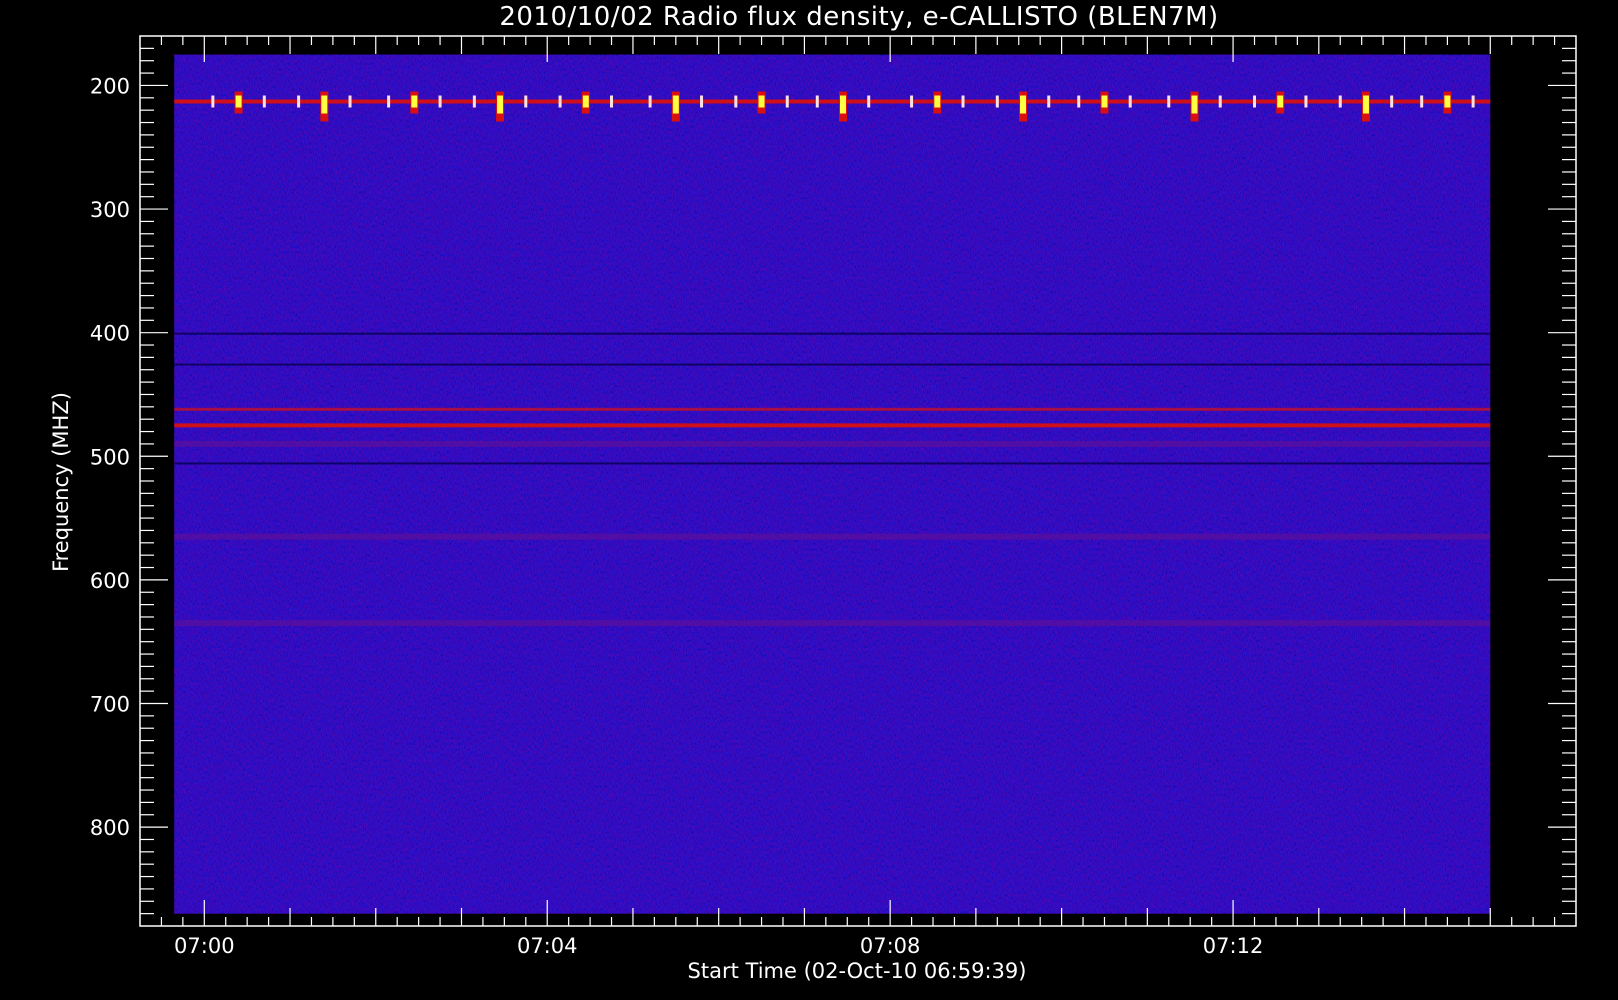 This screenshot has width=1618, height=1000. Describe the element at coordinates (110, 828) in the screenshot. I see `y-tick-label-800: 800` at that location.